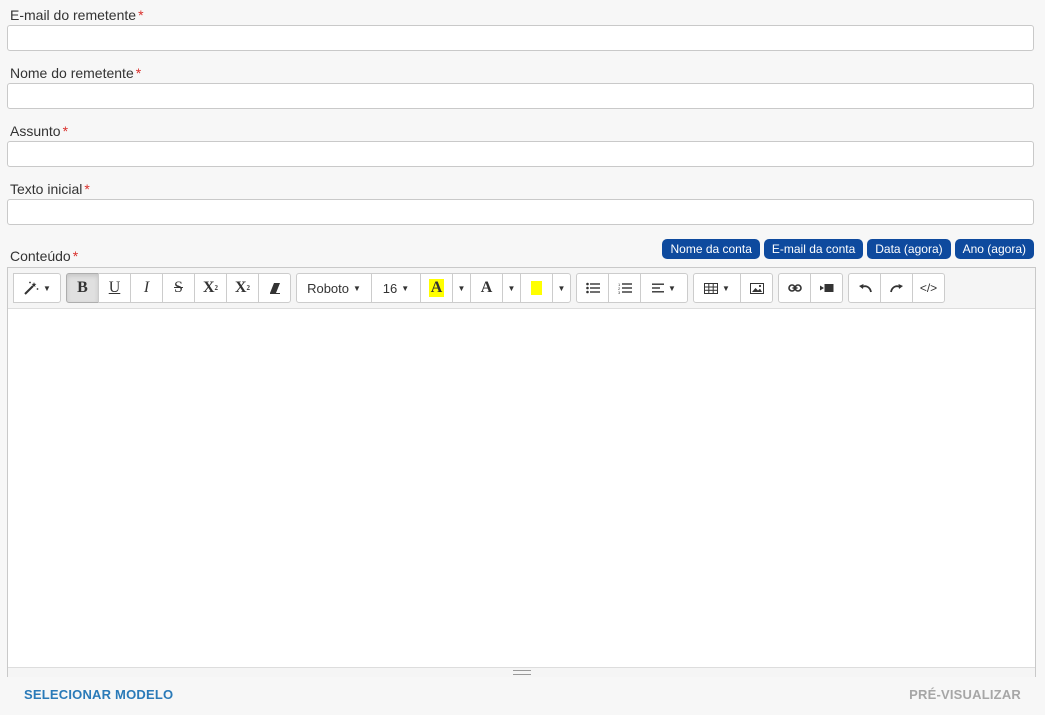  Describe the element at coordinates (965, 694) in the screenshot. I see `preview-button: PRÉ-VISUALIZAR` at that location.